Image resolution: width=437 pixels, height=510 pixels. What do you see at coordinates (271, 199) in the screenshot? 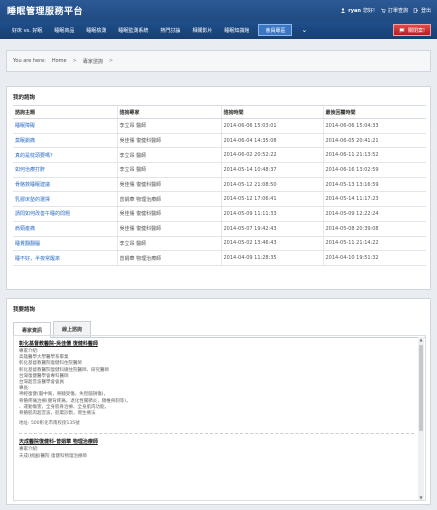
I see `time-cell: 2014-05-12 17:06:41` at bounding box center [271, 199].